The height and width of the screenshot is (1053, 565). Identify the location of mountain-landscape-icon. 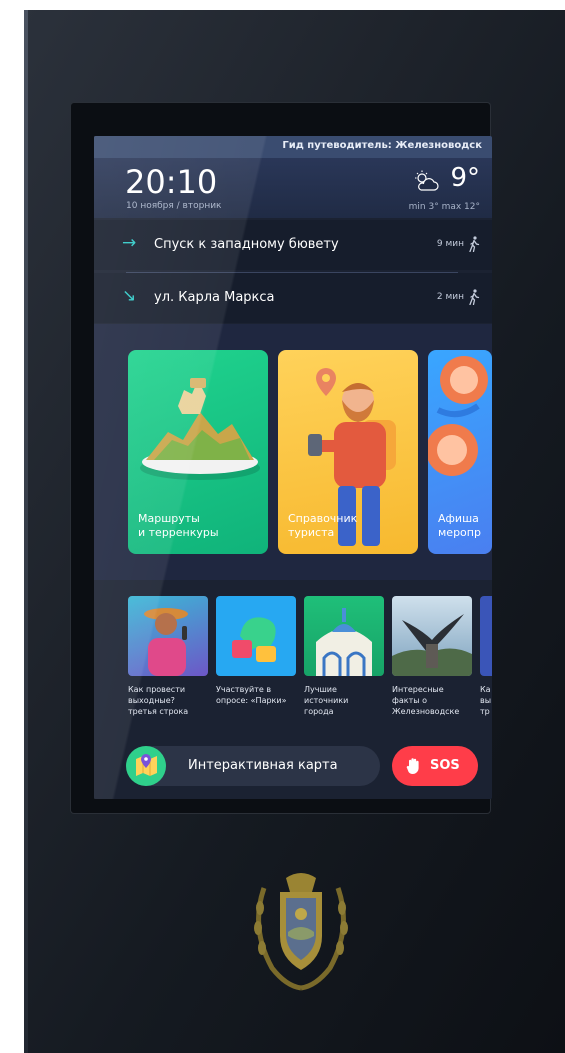
(200, 429).